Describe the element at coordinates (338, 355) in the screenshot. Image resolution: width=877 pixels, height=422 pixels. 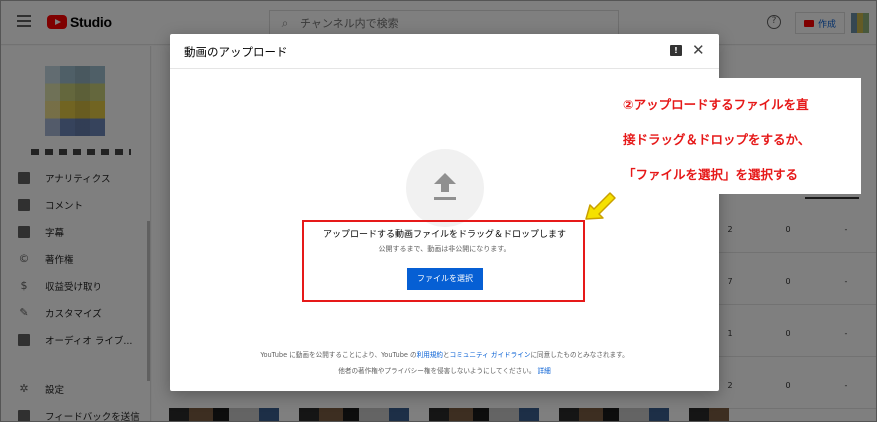
I see `terms-prefix: YouTube に動画を公開することにより、YouTube の` at that location.